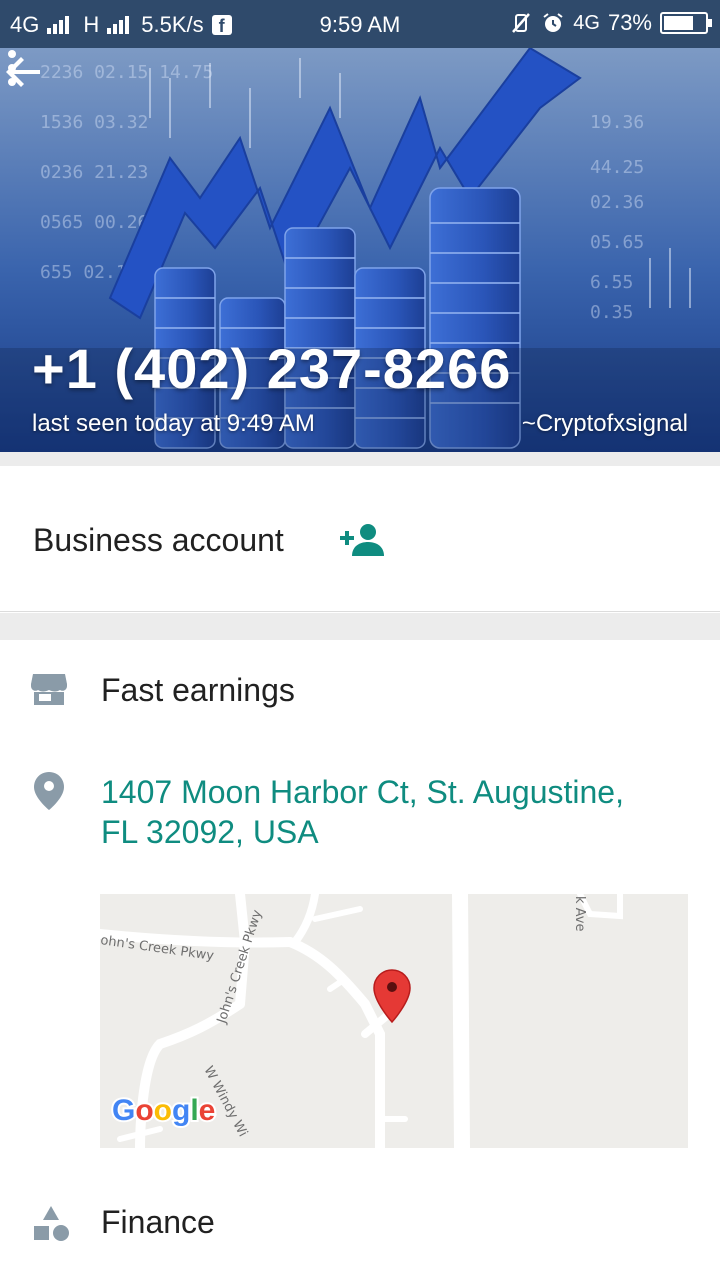  Describe the element at coordinates (617, 167) in the screenshot. I see `svg-text: 44.25` at that location.